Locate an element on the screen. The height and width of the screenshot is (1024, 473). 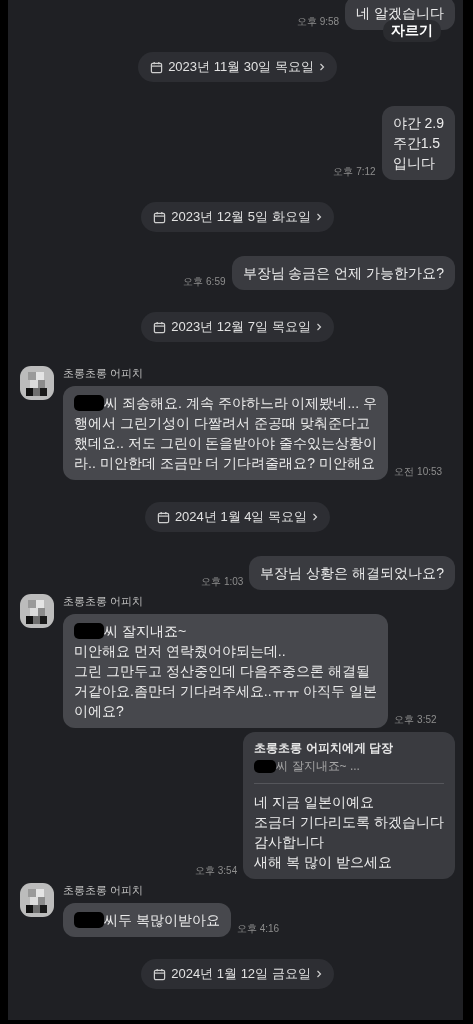
message-text: 씨 잘지내죠~ is located at coordinates (145, 631).